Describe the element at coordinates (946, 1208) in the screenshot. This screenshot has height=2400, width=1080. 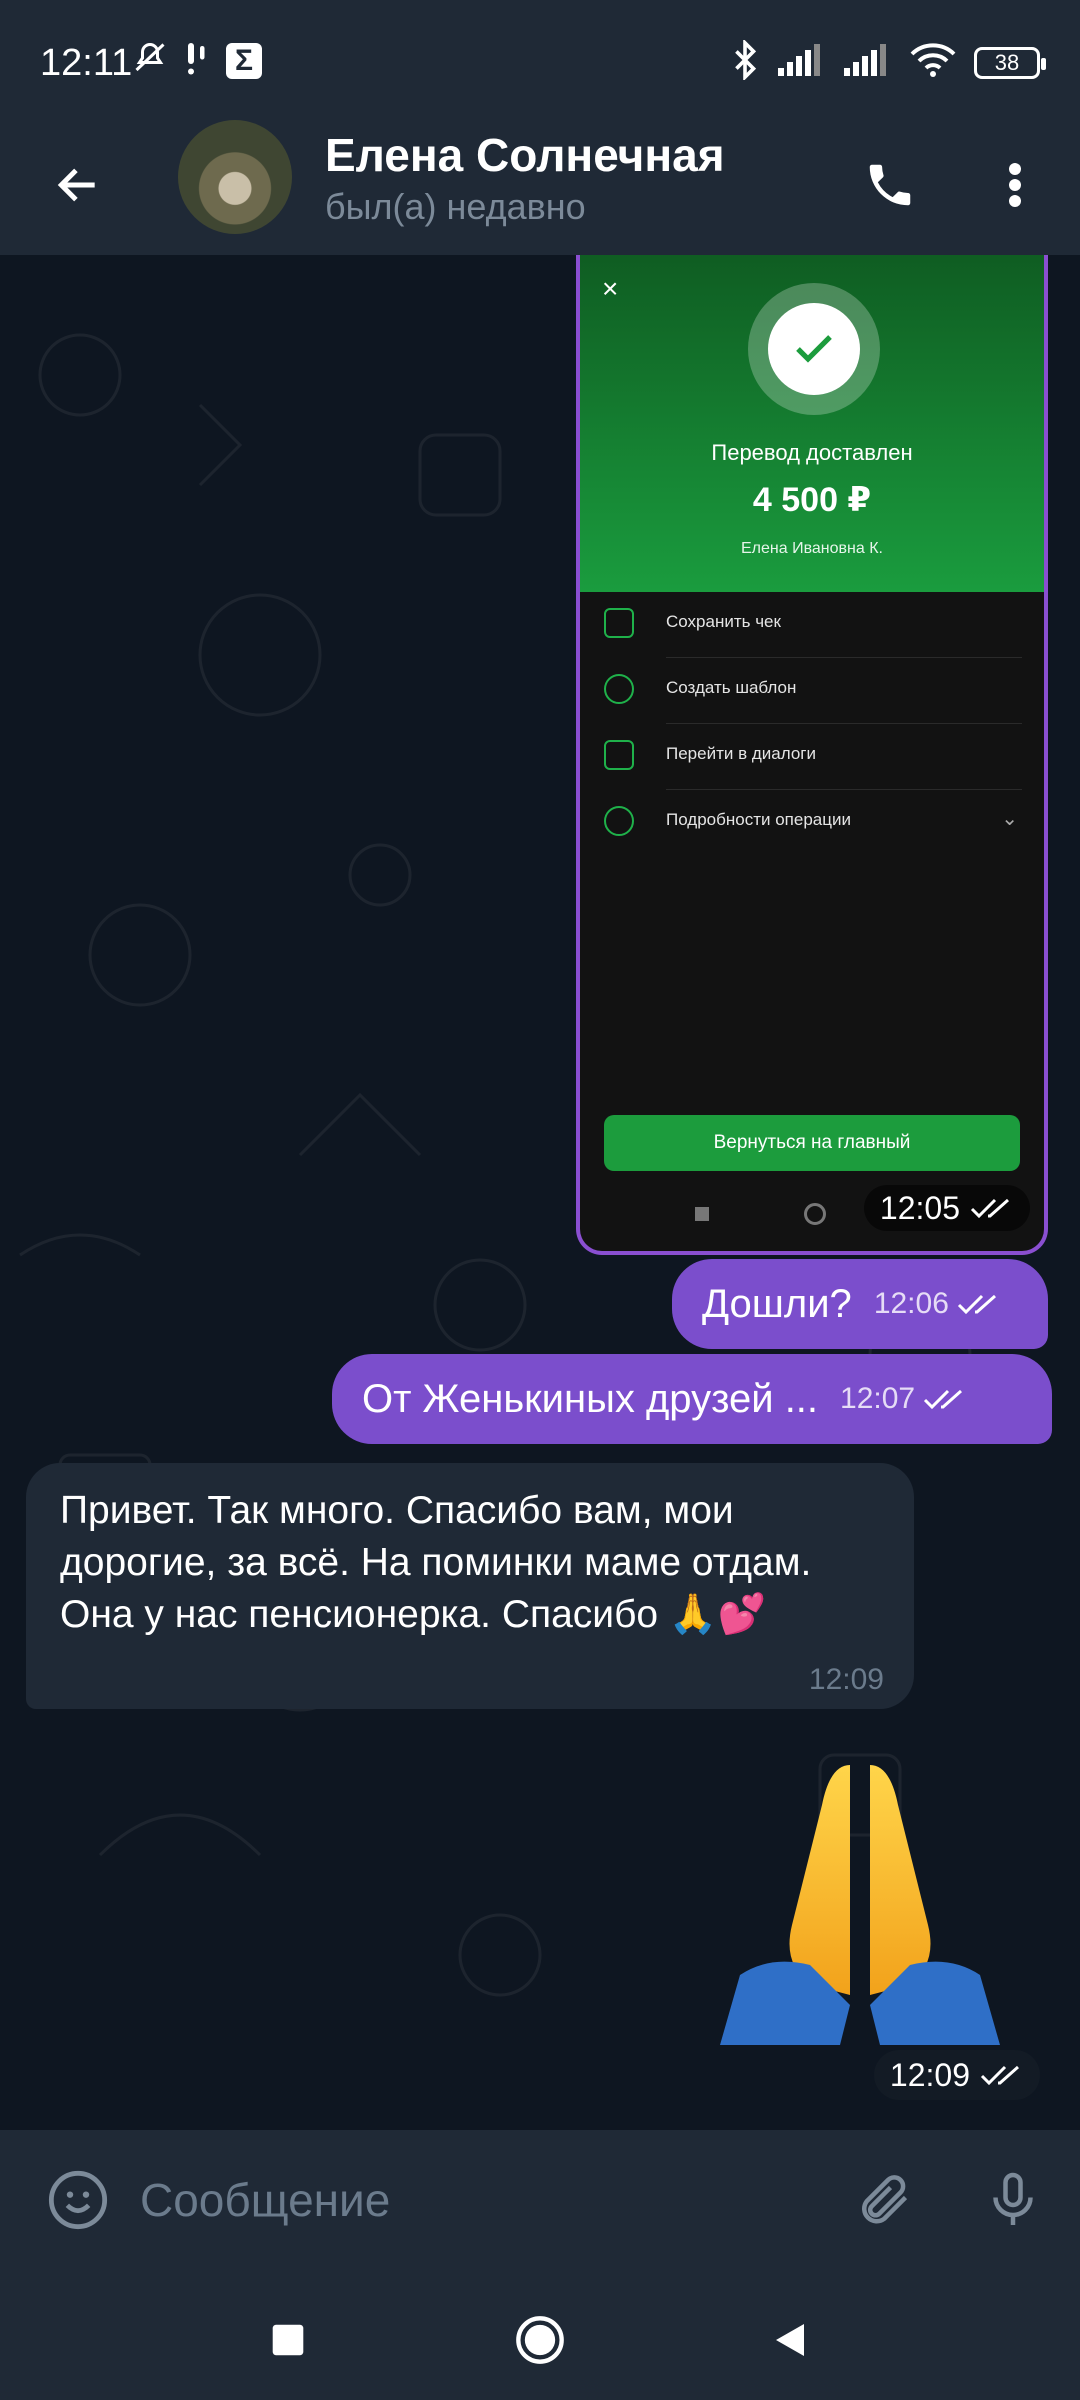
I see `message-time: 12:05` at that location.